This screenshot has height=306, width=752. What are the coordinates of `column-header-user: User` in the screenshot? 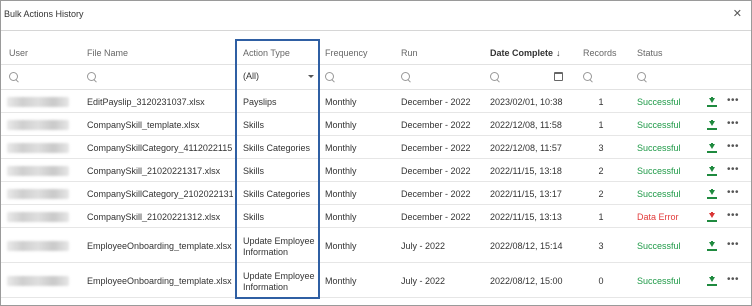 It's located at (18, 53).